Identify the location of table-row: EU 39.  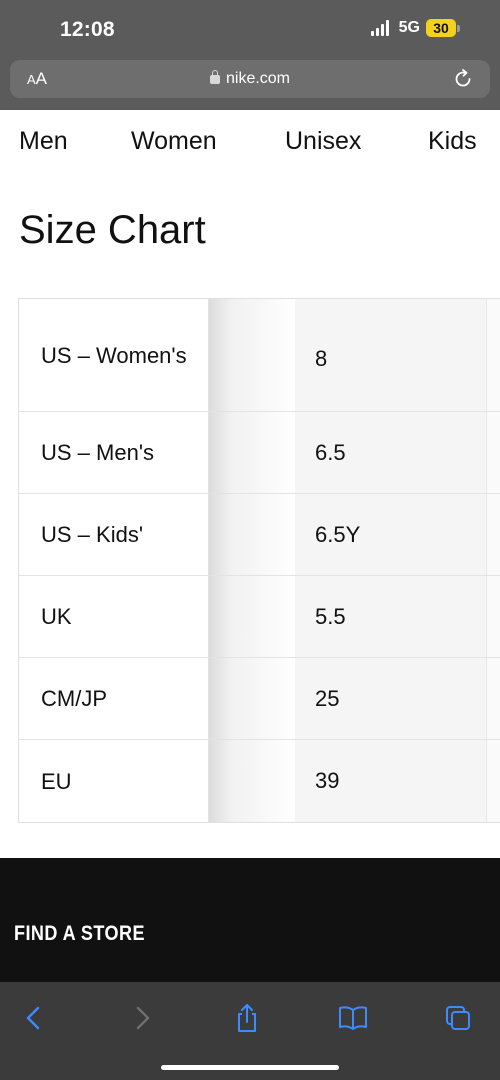
(259, 781).